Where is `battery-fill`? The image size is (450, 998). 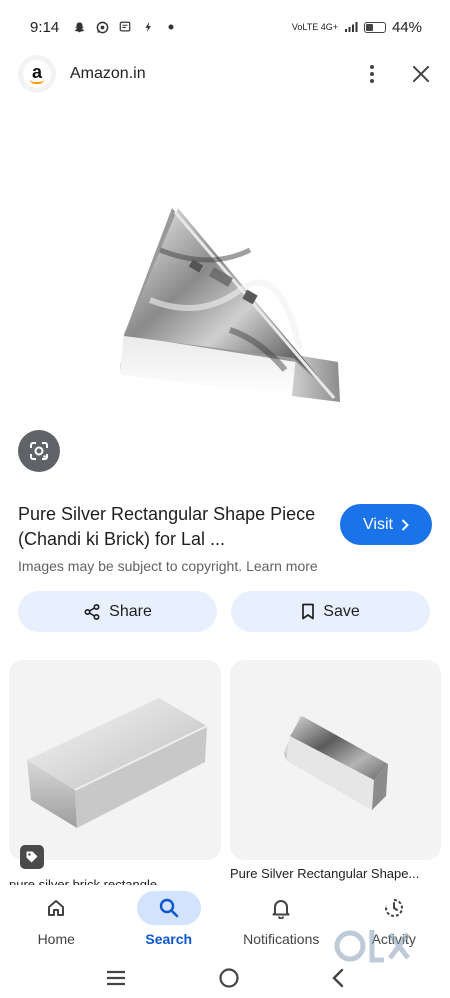 battery-fill is located at coordinates (369, 27).